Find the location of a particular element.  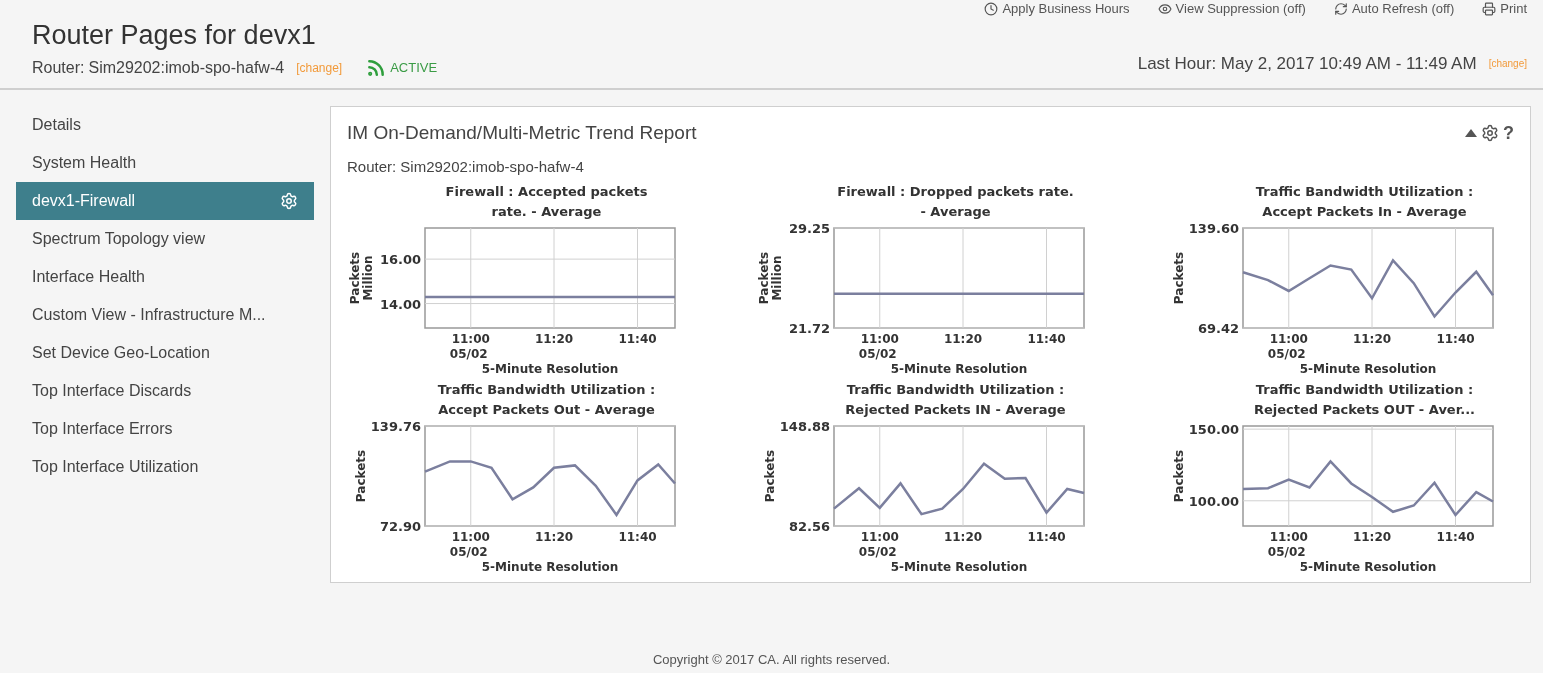

report-title: IM On-Demand/Multi-Metric Trend Report is located at coordinates (522, 133).